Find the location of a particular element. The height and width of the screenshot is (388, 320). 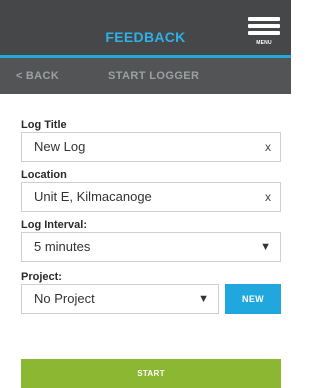

start-button: START is located at coordinates (151, 373).